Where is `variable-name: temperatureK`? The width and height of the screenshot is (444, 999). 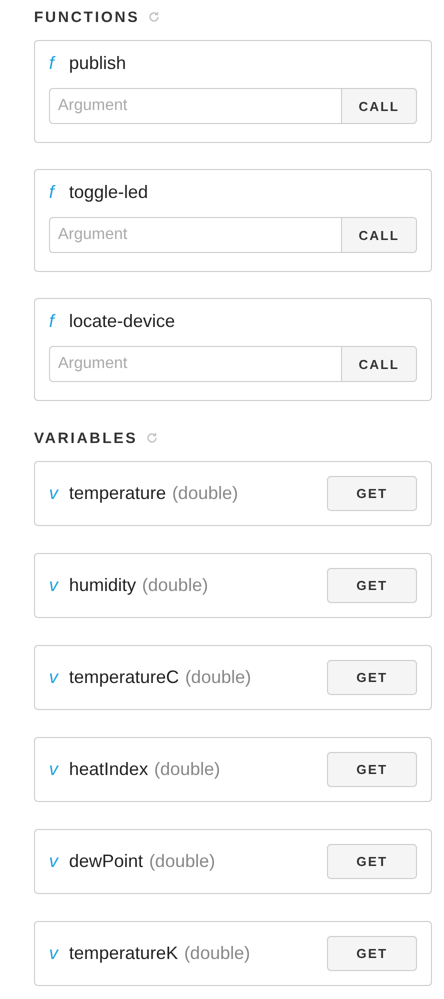
variable-name: temperatureK is located at coordinates (123, 953).